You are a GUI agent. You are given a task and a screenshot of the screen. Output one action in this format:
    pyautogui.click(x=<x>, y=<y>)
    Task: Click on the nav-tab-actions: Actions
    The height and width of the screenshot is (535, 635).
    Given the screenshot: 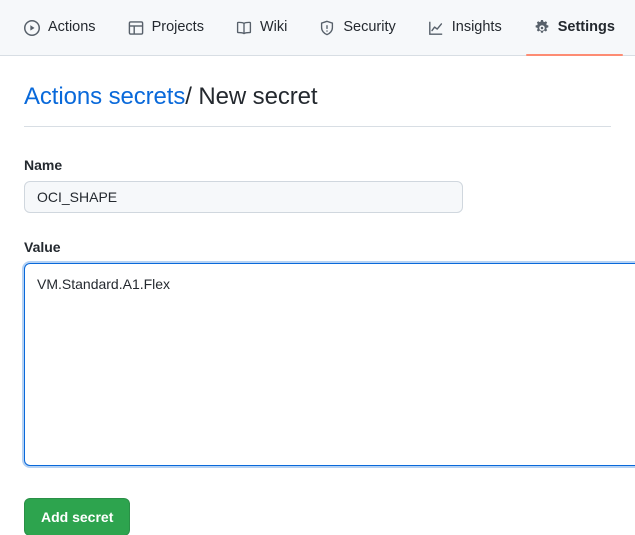 What is the action you would take?
    pyautogui.click(x=60, y=28)
    